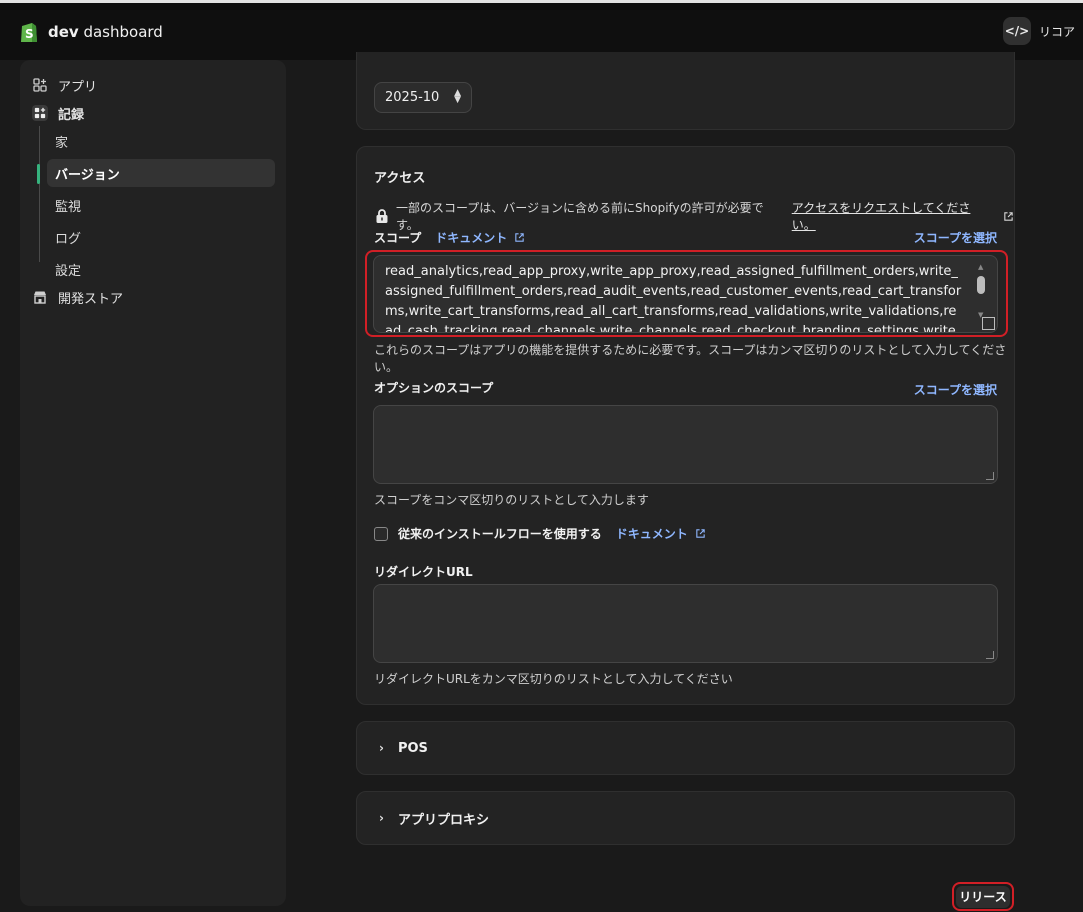 This screenshot has height=912, width=1083. What do you see at coordinates (955, 237) in the screenshot?
I see `select-scopes-link: スコープを選択` at bounding box center [955, 237].